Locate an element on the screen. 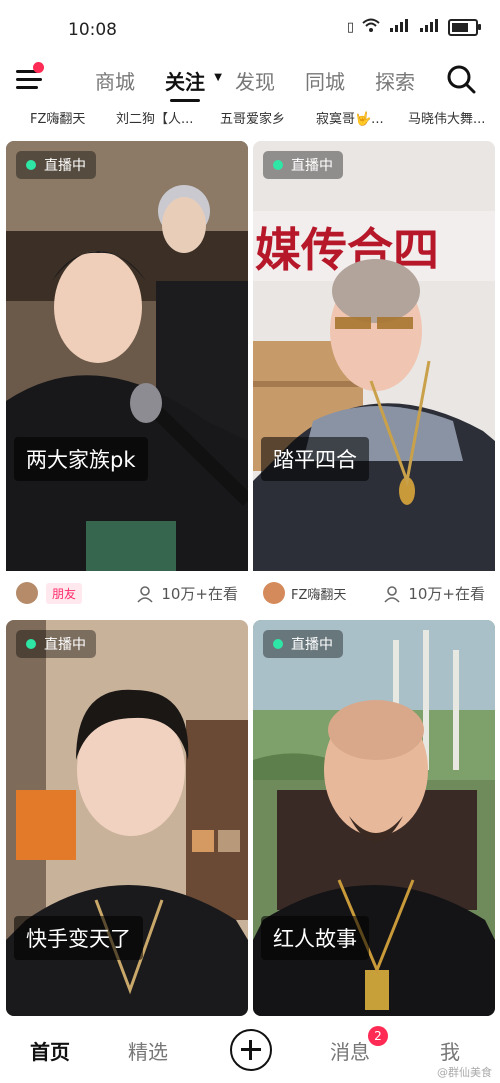 The image size is (500, 1083). tab-local: 同城 is located at coordinates (325, 80).